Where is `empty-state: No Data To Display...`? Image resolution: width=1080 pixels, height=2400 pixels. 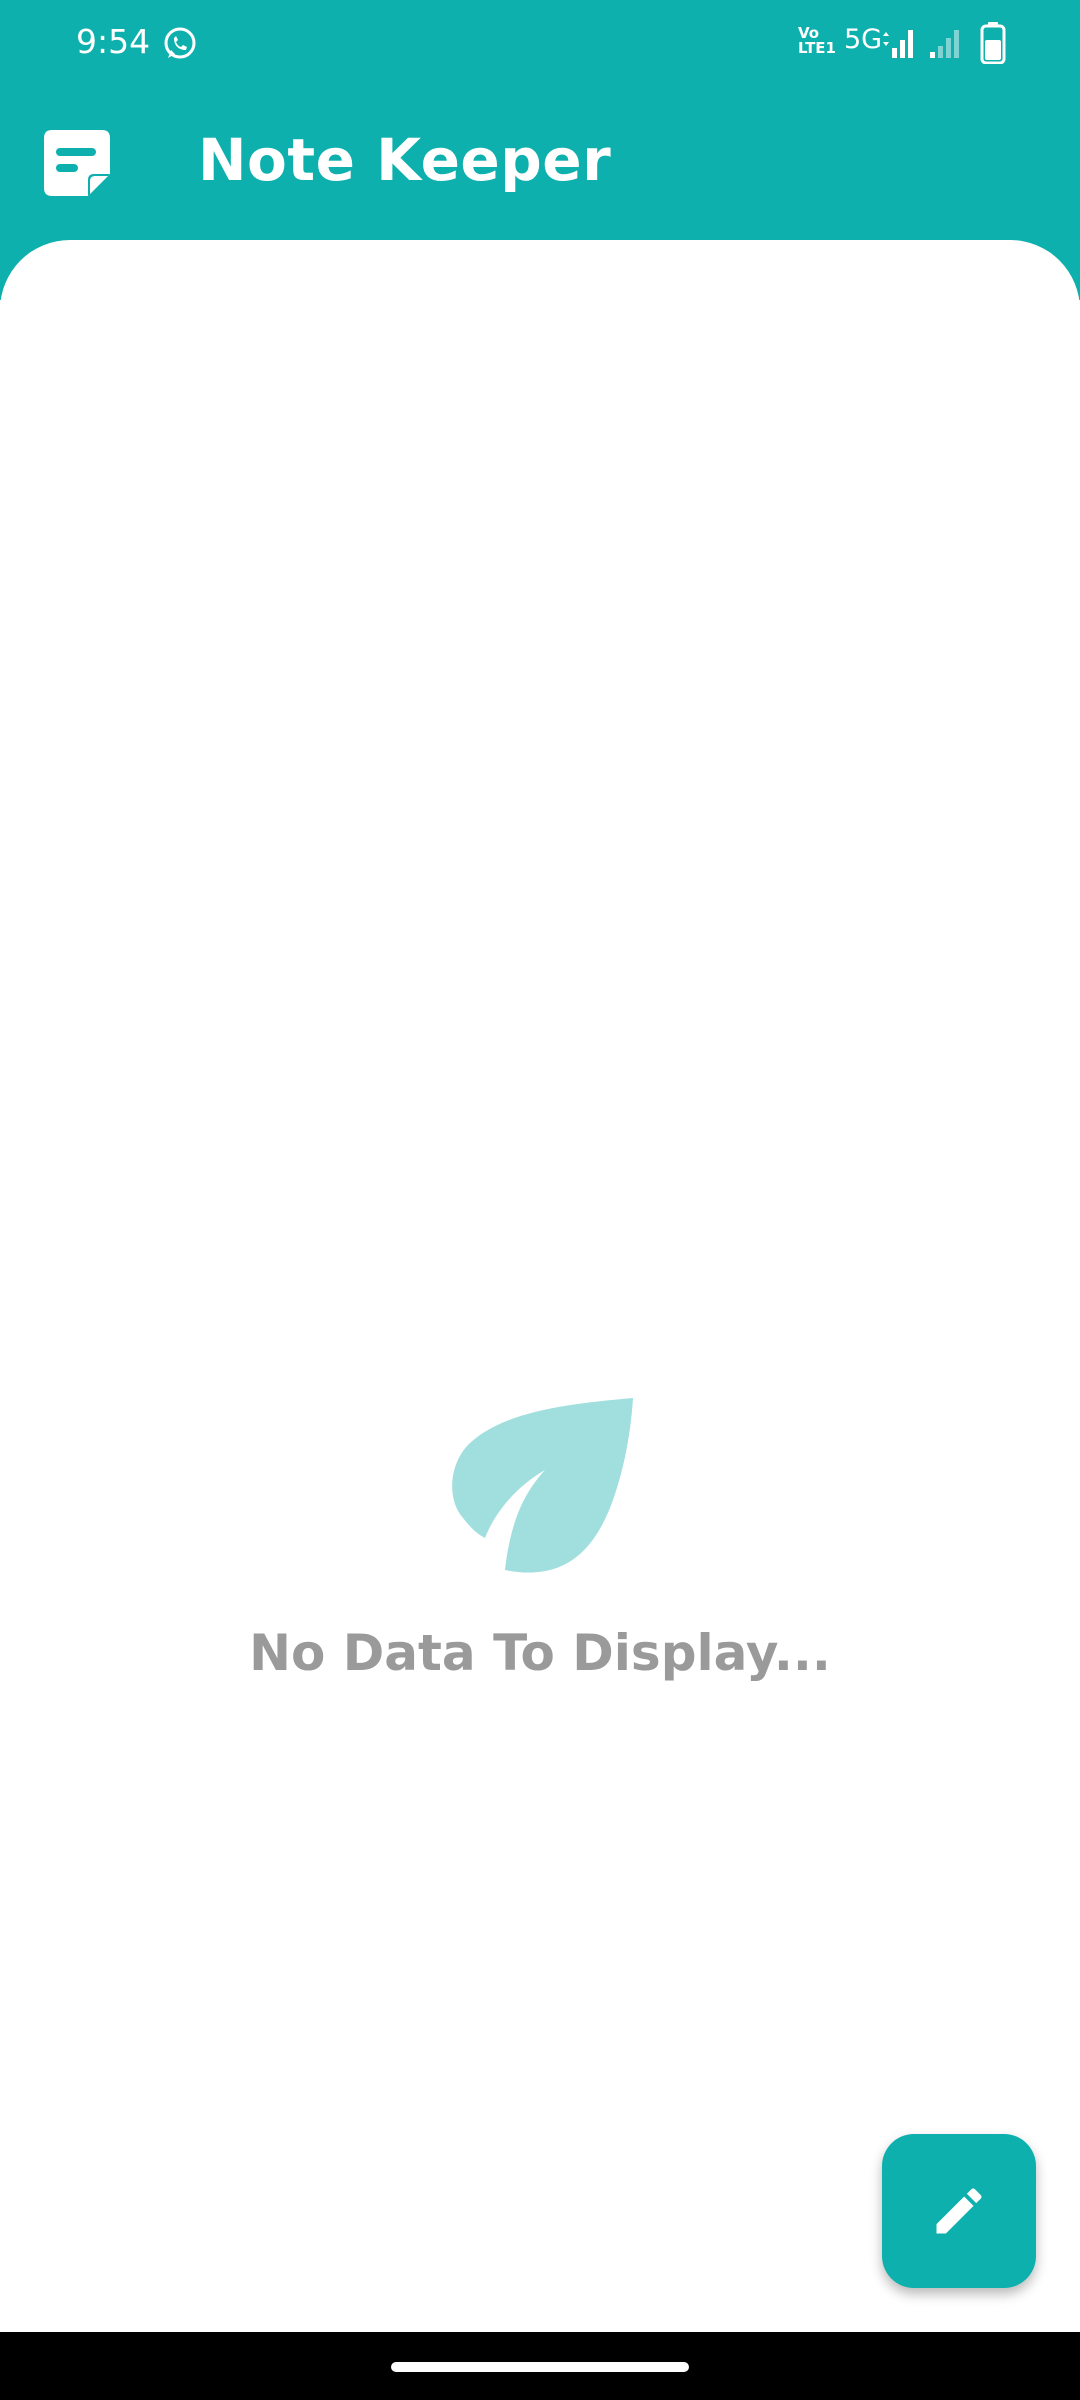 empty-state: No Data To Display... is located at coordinates (540, 1536).